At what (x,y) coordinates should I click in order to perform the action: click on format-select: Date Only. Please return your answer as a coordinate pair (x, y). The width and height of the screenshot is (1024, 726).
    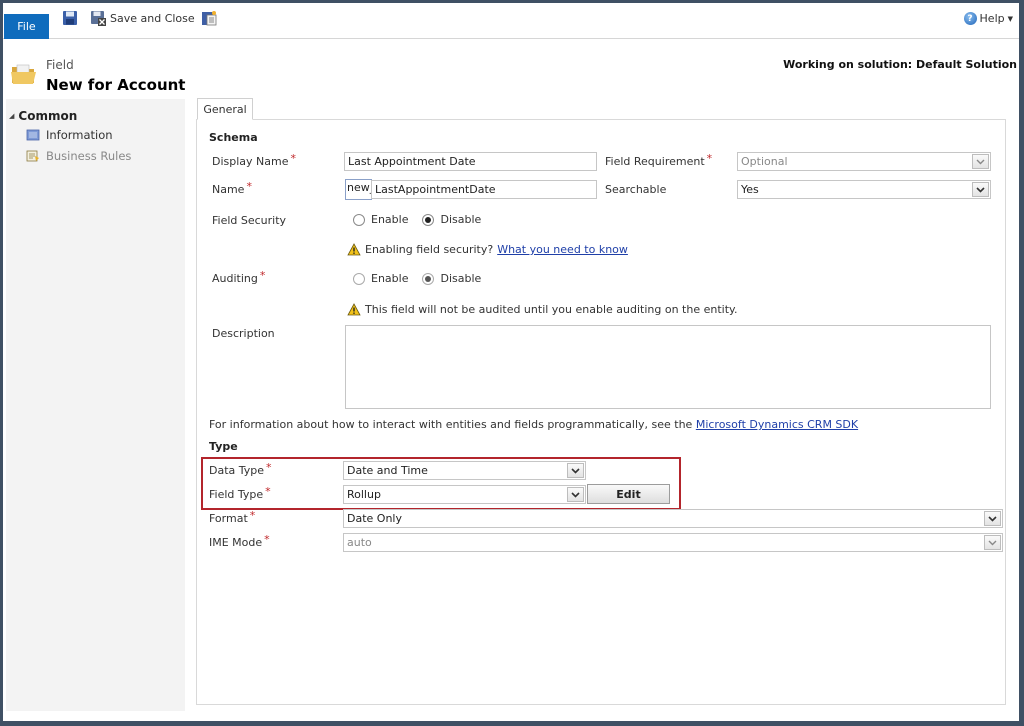
    Looking at the image, I should click on (673, 518).